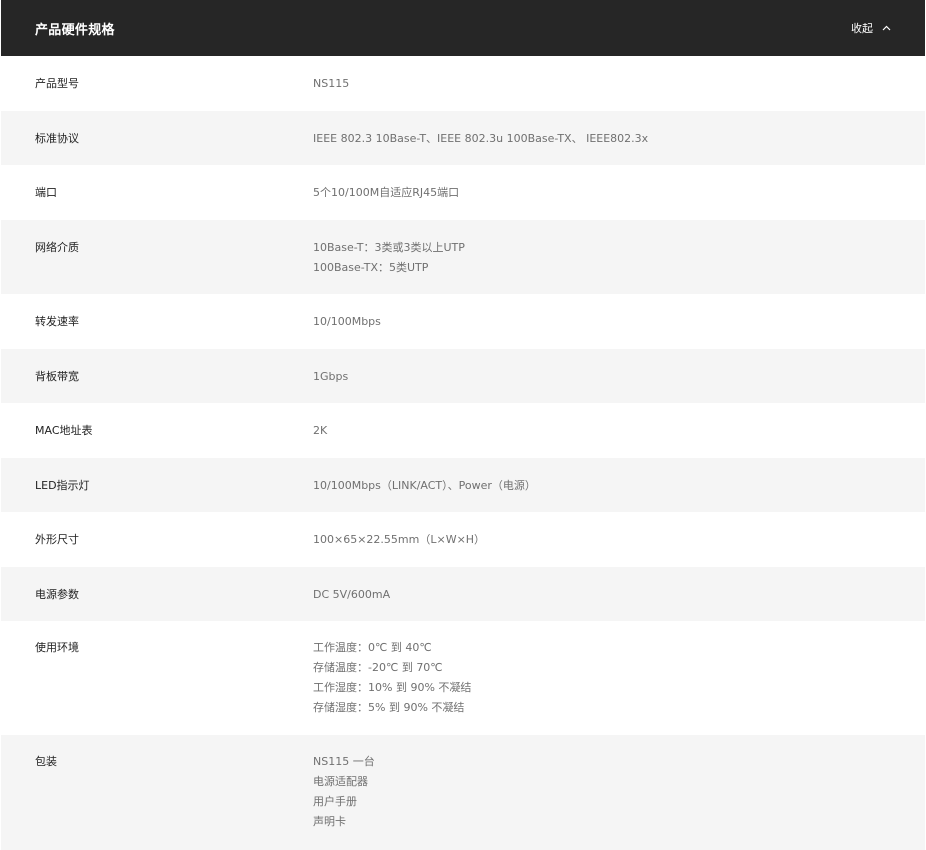 This screenshot has width=926, height=850. Describe the element at coordinates (57, 321) in the screenshot. I see `spec-label: 转发速率` at that location.